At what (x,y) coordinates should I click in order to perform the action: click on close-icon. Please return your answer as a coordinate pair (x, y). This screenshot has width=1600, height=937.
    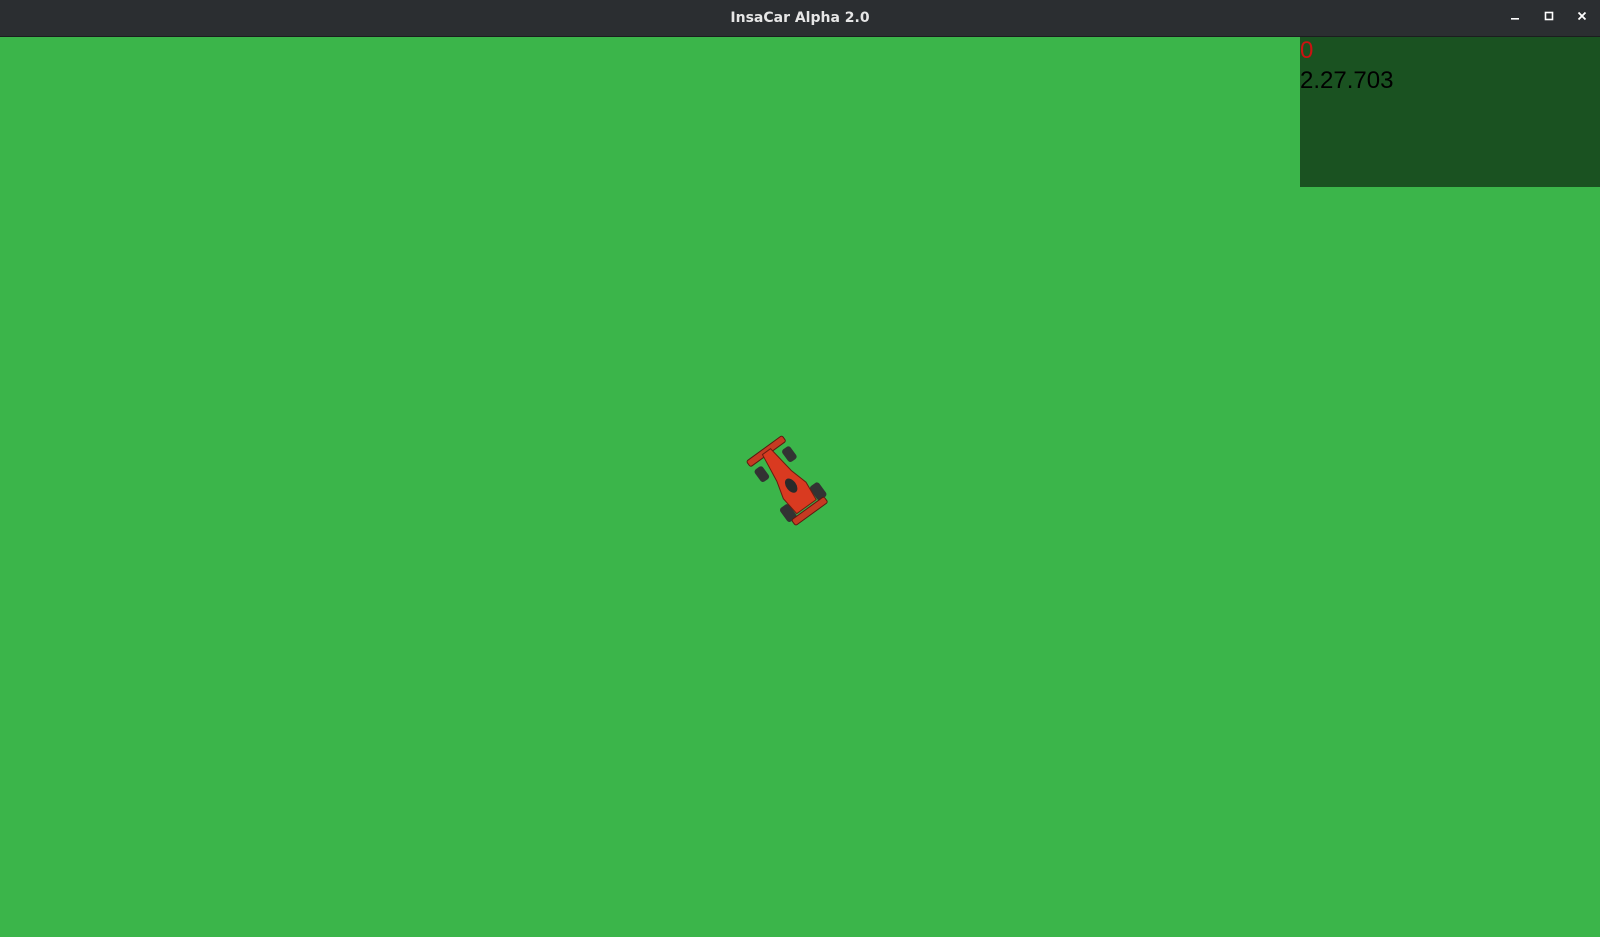
    Looking at the image, I should click on (1582, 17).